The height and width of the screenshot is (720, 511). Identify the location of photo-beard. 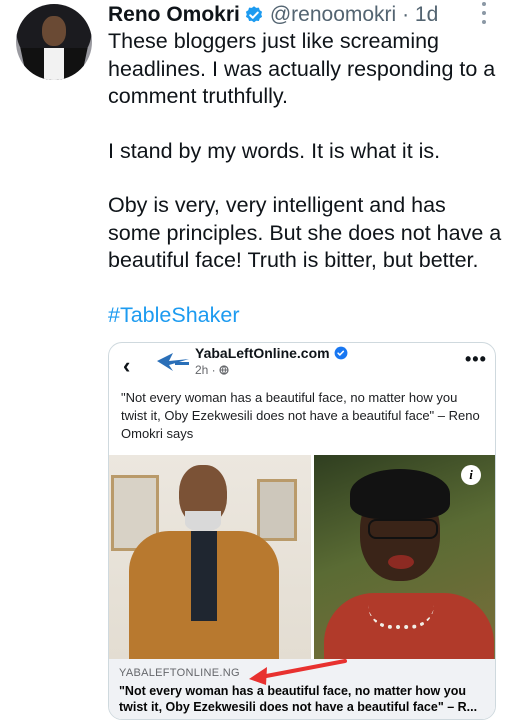
(203, 521).